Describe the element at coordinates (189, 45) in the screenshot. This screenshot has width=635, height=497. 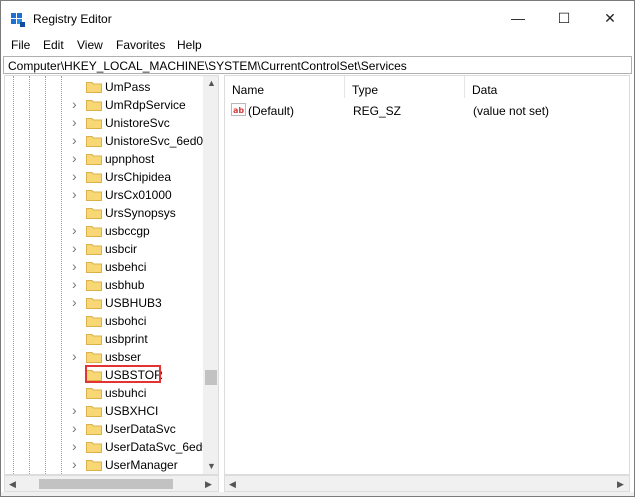
I see `menu-help: Help` at that location.